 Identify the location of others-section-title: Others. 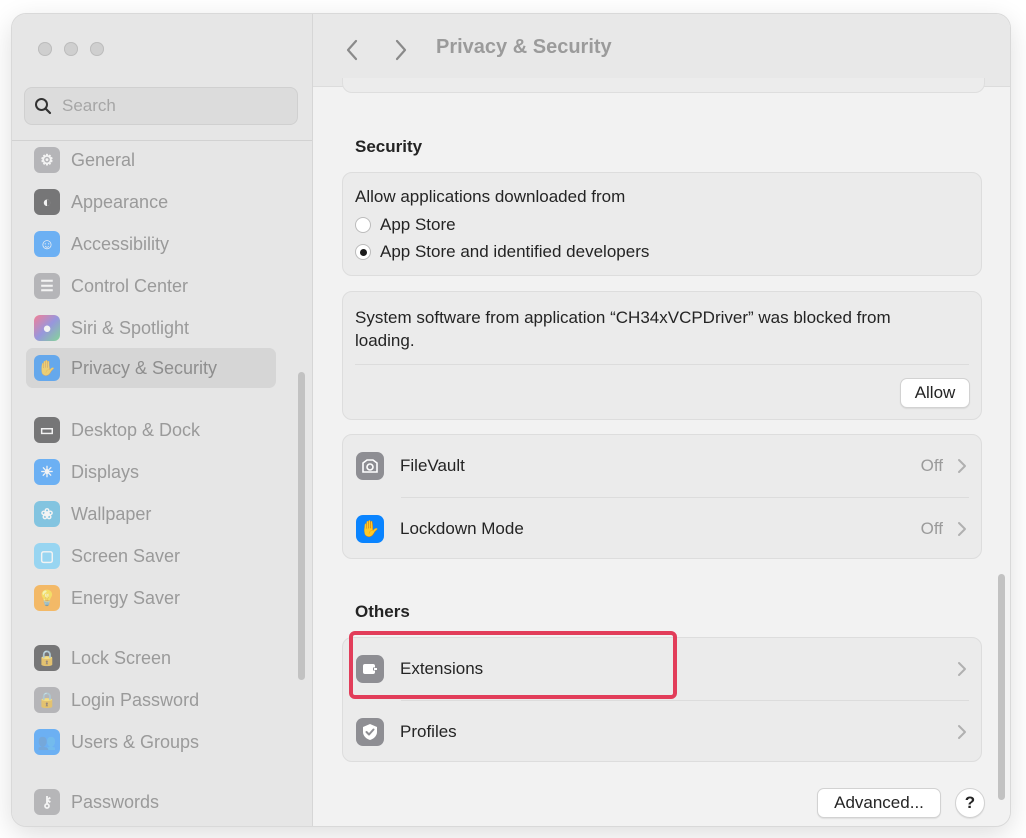
(382, 611).